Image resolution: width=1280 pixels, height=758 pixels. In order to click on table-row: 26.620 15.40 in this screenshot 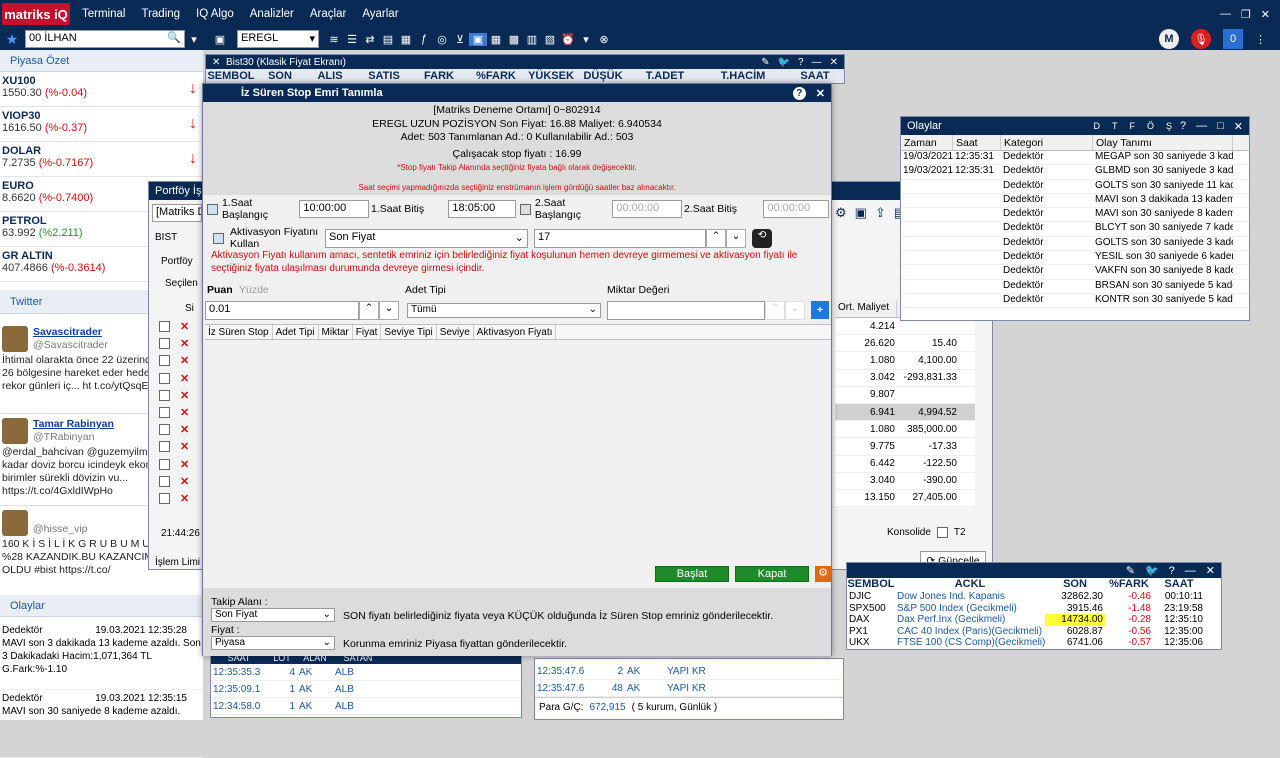, I will do `click(905, 344)`.